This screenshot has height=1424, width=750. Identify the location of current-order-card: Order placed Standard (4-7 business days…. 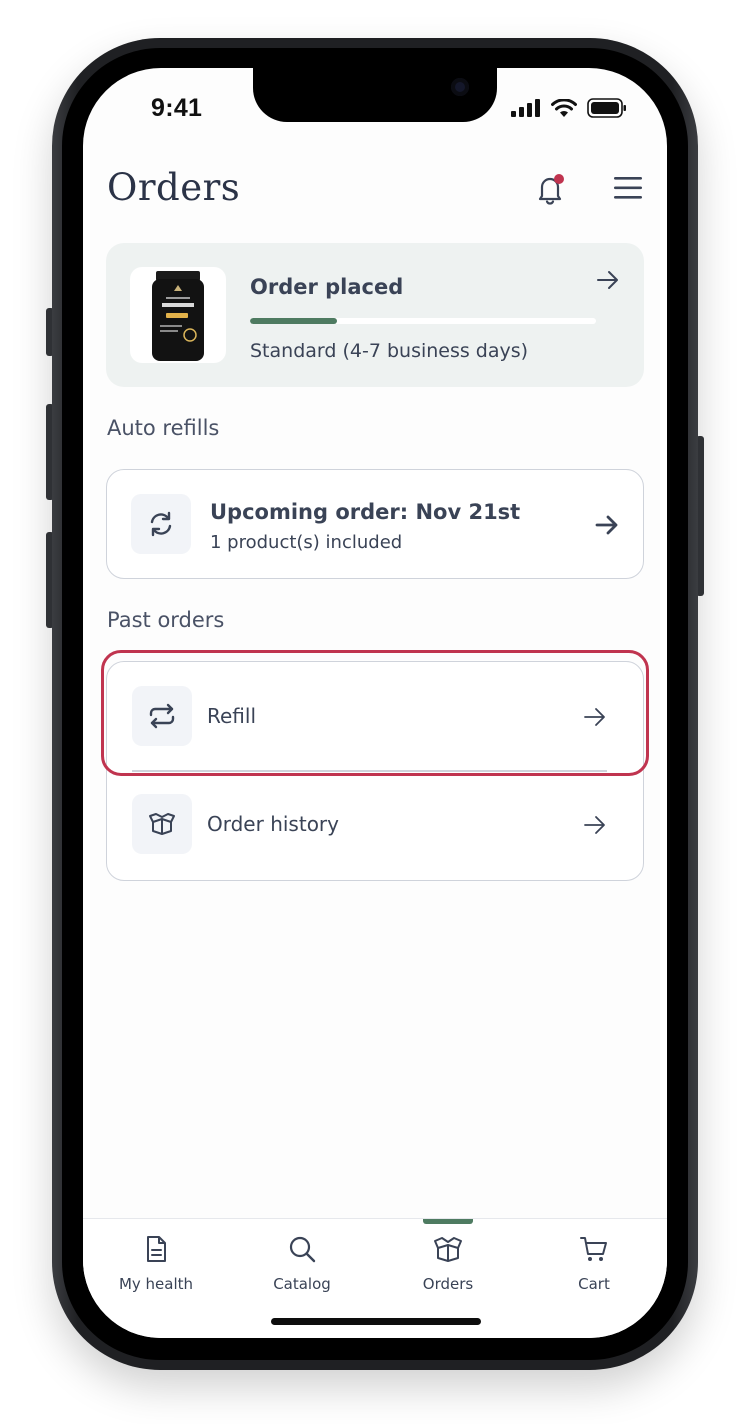
(375, 315).